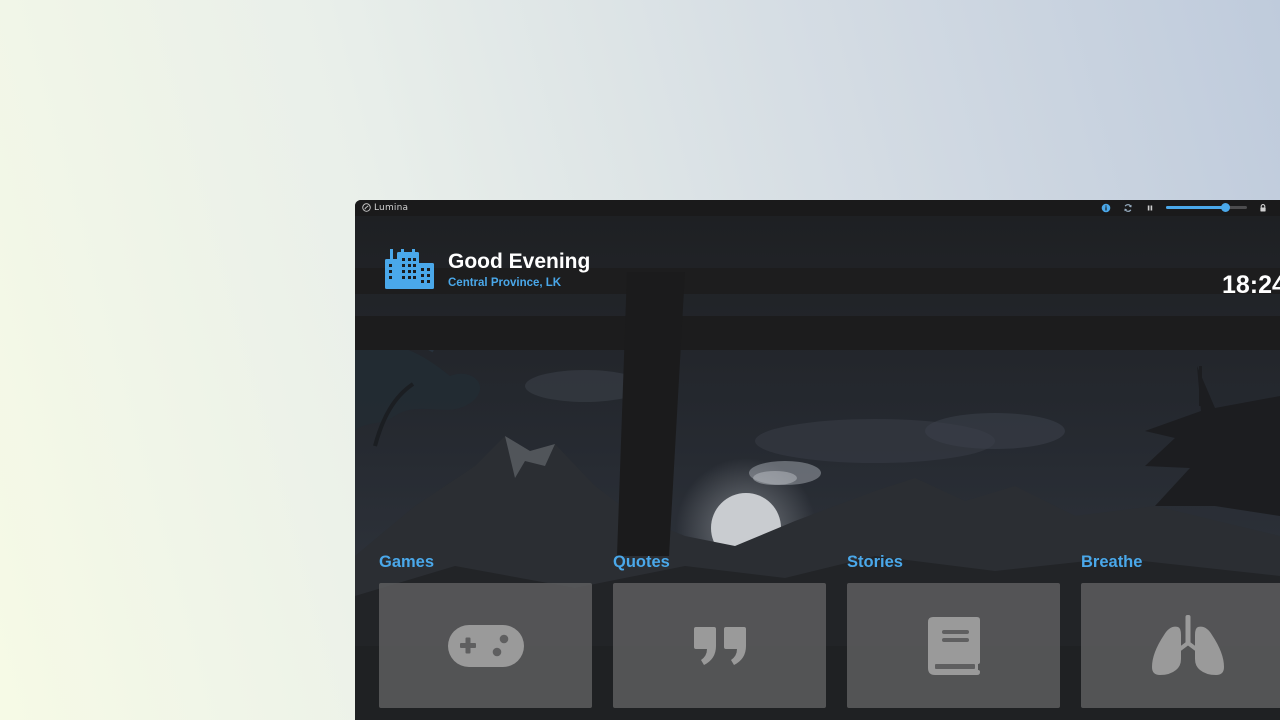 The height and width of the screenshot is (720, 1280). What do you see at coordinates (409, 269) in the screenshot?
I see `city-buildings-icon` at bounding box center [409, 269].